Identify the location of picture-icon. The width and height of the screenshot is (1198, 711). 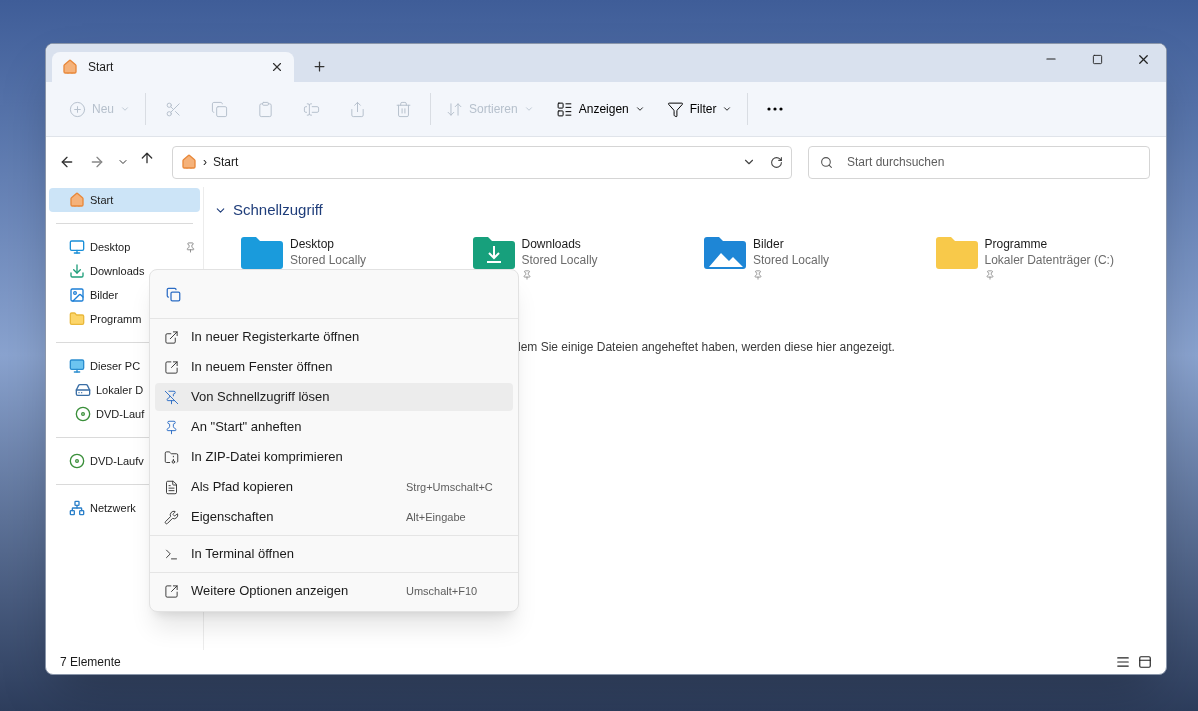
(77, 295).